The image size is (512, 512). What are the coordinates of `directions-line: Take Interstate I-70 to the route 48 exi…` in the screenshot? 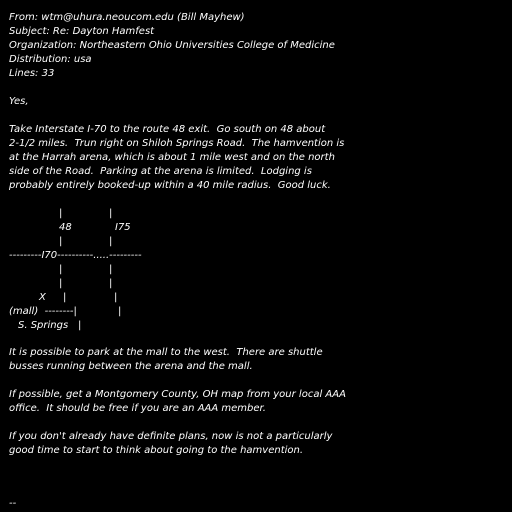 It's located at (167, 129).